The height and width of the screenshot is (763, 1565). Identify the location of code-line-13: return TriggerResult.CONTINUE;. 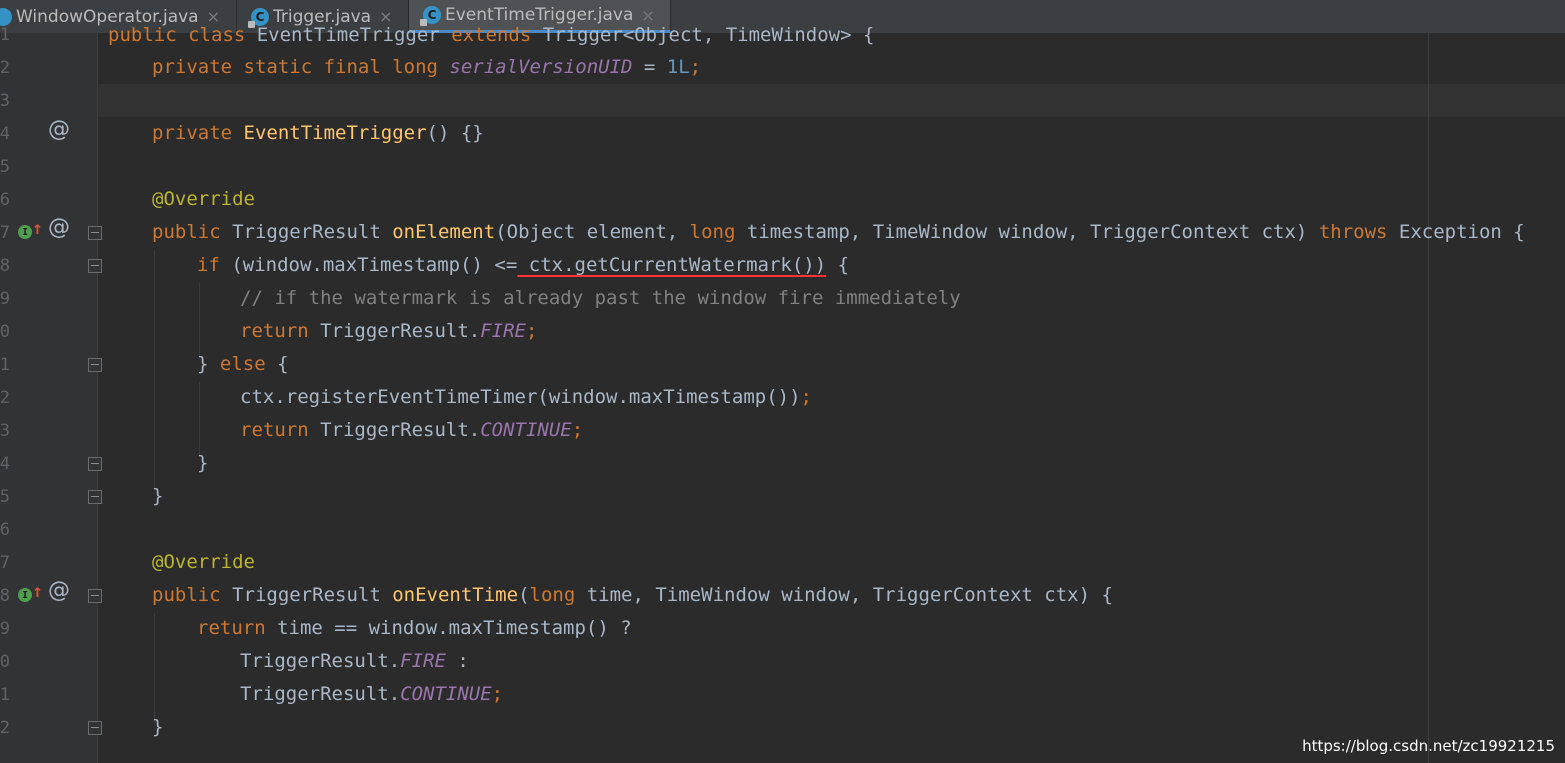
(411, 430).